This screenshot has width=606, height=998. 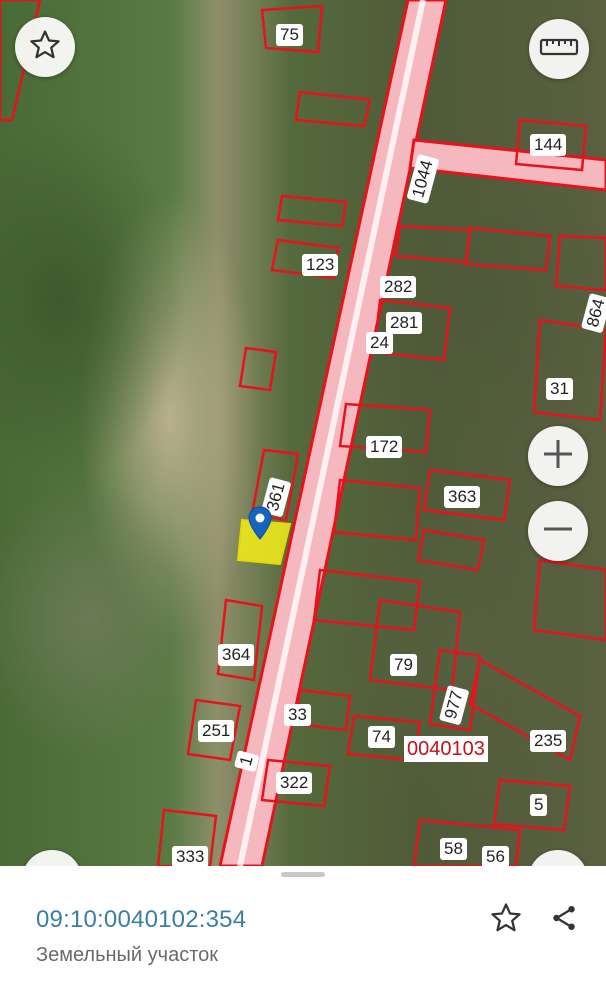 I want to click on parcel-label: 33, so click(x=297, y=715).